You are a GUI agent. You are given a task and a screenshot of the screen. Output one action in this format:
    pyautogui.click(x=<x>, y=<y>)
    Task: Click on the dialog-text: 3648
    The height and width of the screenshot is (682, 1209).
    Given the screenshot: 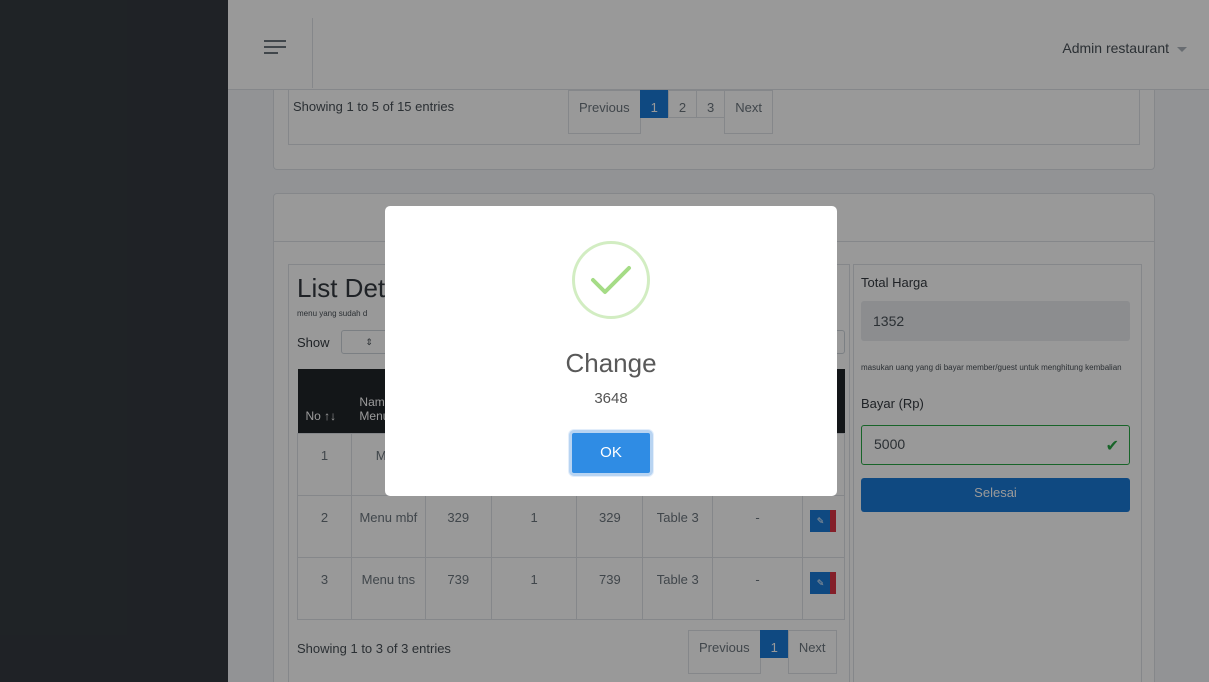 What is the action you would take?
    pyautogui.click(x=611, y=398)
    